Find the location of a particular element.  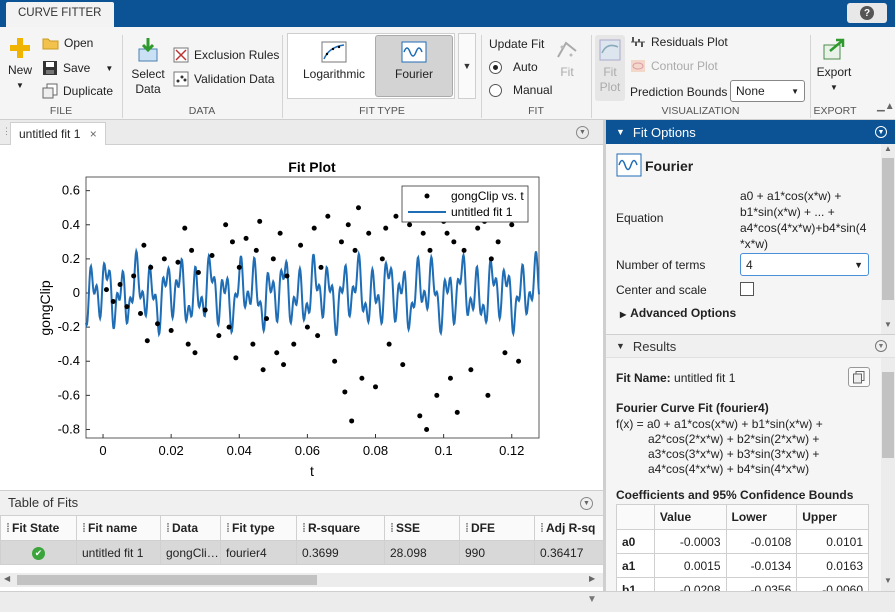

auto-radio: Auto is located at coordinates (513, 67).